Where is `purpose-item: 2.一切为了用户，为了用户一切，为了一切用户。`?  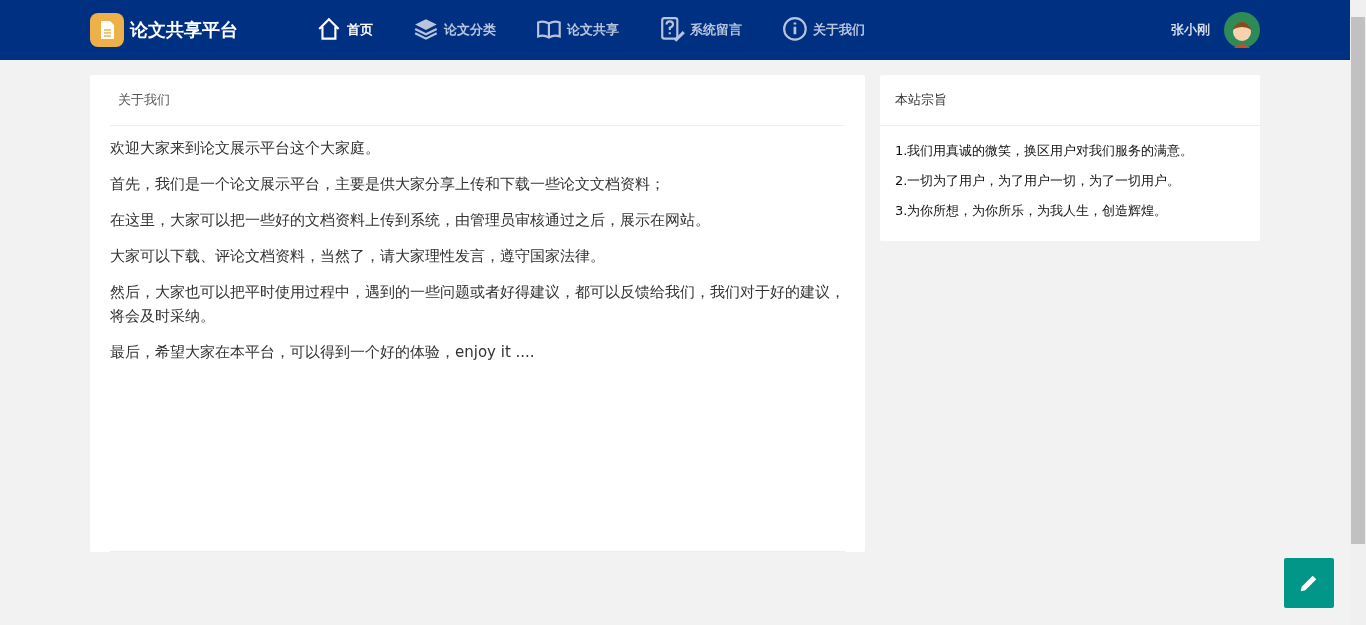 purpose-item: 2.一切为了用户，为了用户一切，为了一切用户。 is located at coordinates (1038, 181).